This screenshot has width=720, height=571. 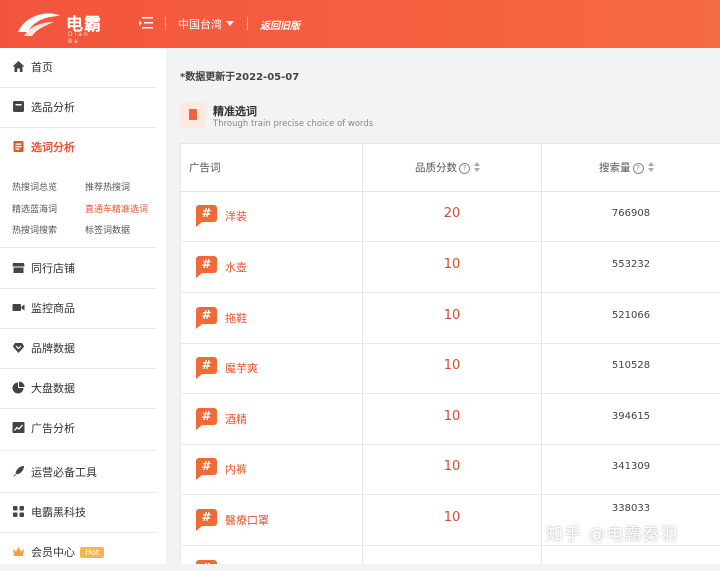 I want to click on subnav-recommended-hot-words: 推荐热搜词, so click(x=107, y=186).